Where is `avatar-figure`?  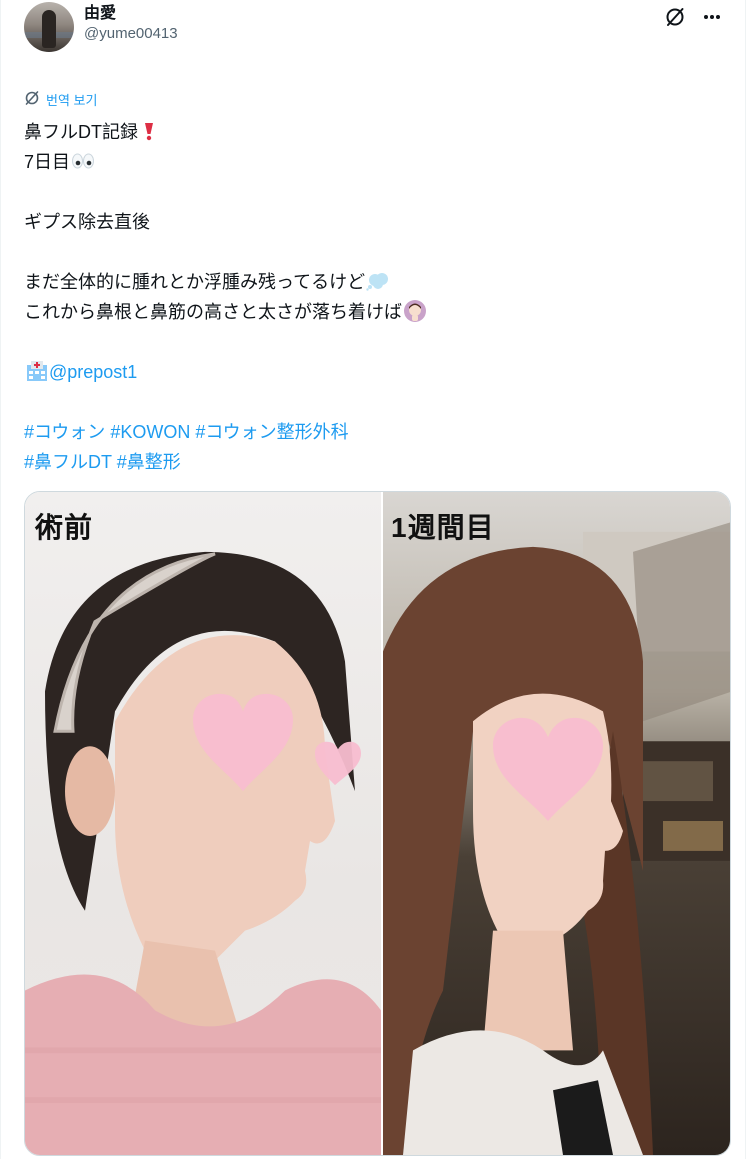 avatar-figure is located at coordinates (49, 29).